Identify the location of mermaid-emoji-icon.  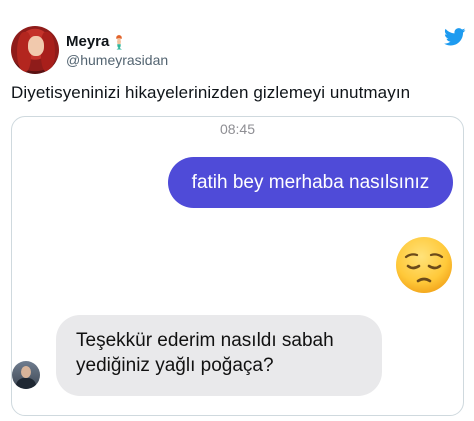
(119, 41).